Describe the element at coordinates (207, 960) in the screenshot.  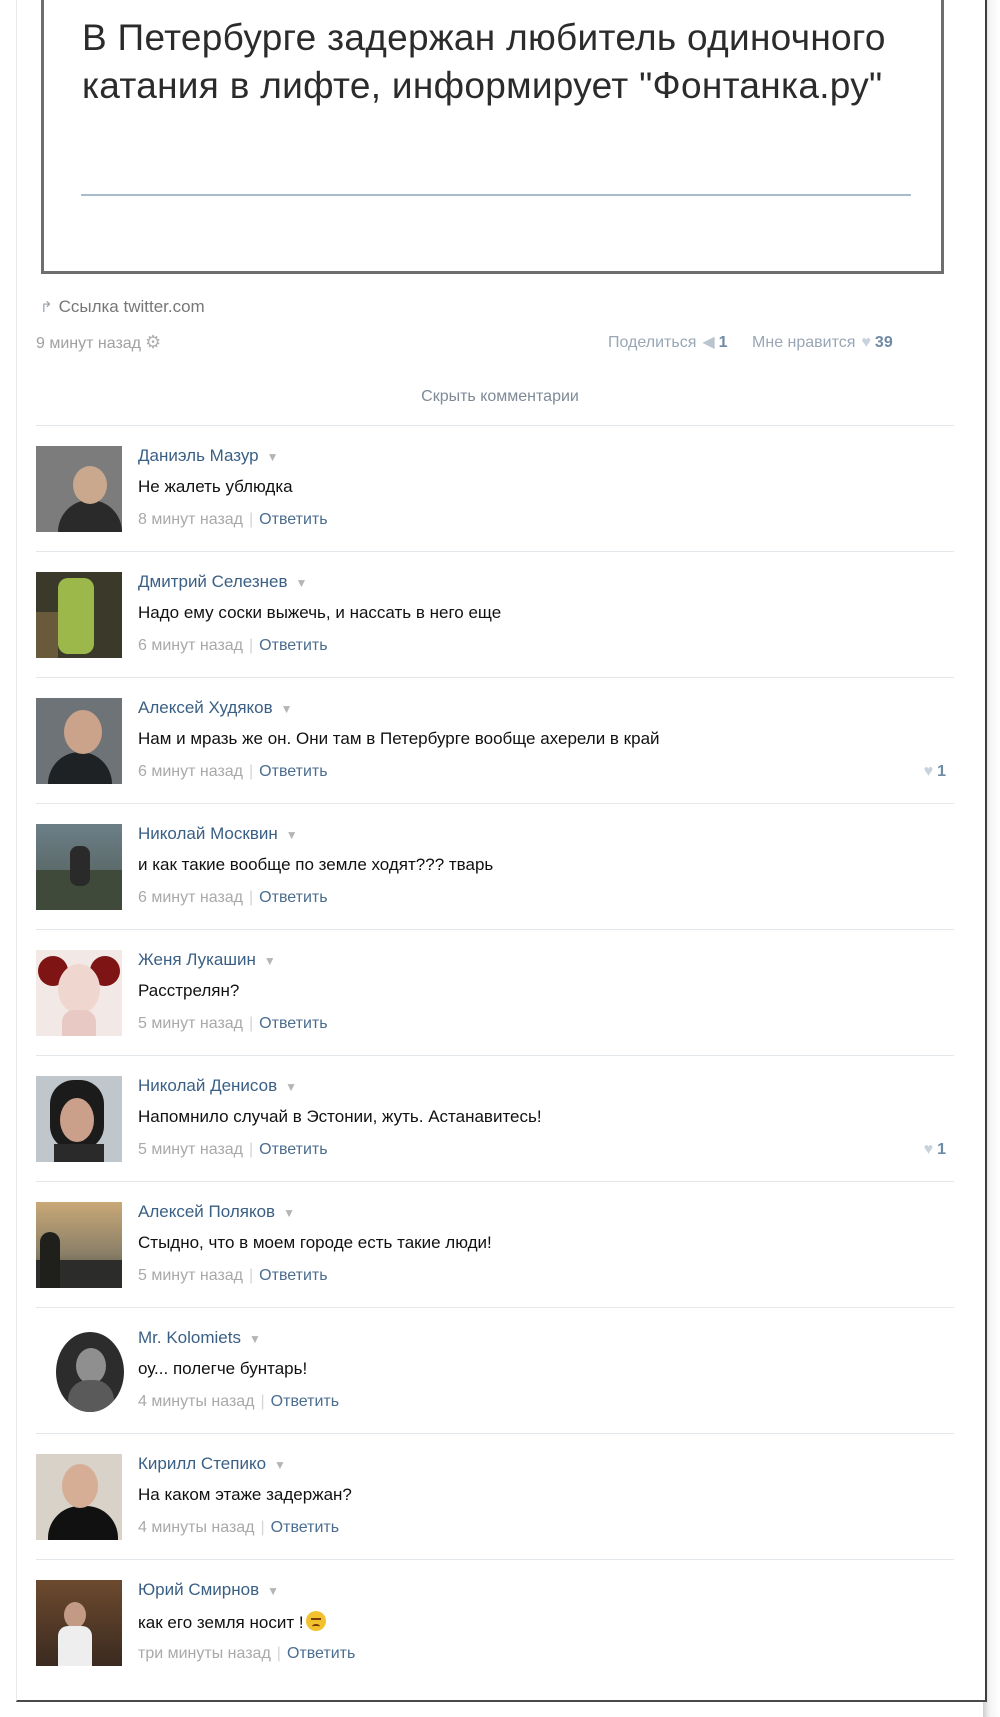
I see `comment-author: Женя Лукашин ▼` at that location.